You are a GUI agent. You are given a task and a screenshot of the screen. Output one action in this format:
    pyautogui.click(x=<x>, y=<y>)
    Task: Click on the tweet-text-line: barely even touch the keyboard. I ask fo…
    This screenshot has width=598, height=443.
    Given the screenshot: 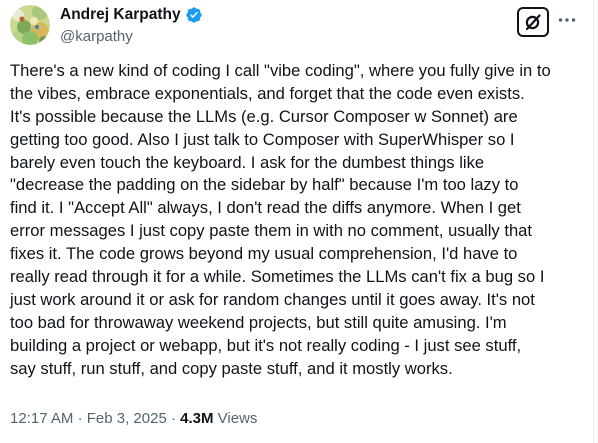 What is the action you would take?
    pyautogui.click(x=247, y=162)
    